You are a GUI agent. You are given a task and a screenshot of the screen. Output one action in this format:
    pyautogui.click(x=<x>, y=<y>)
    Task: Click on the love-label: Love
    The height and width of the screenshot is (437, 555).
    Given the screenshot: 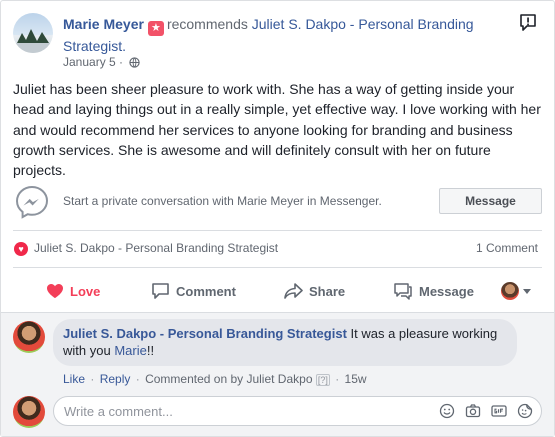 What is the action you would take?
    pyautogui.click(x=85, y=291)
    